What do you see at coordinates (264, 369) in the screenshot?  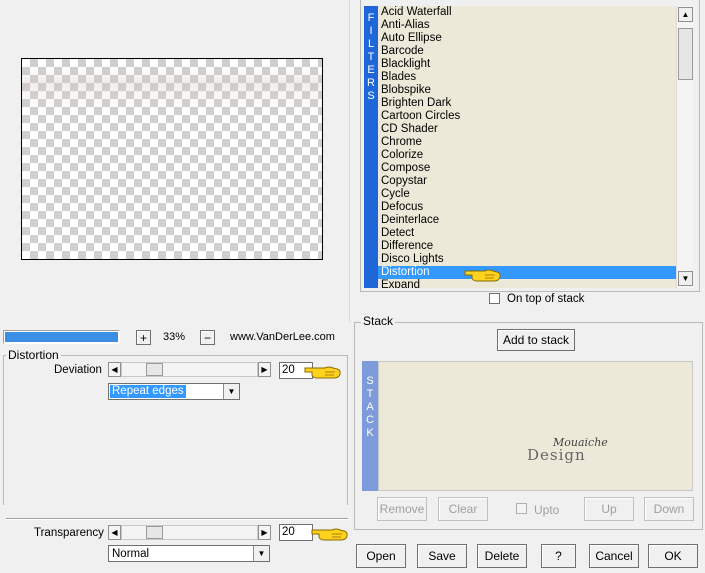 I see `deviation-right-arrow: ▶` at bounding box center [264, 369].